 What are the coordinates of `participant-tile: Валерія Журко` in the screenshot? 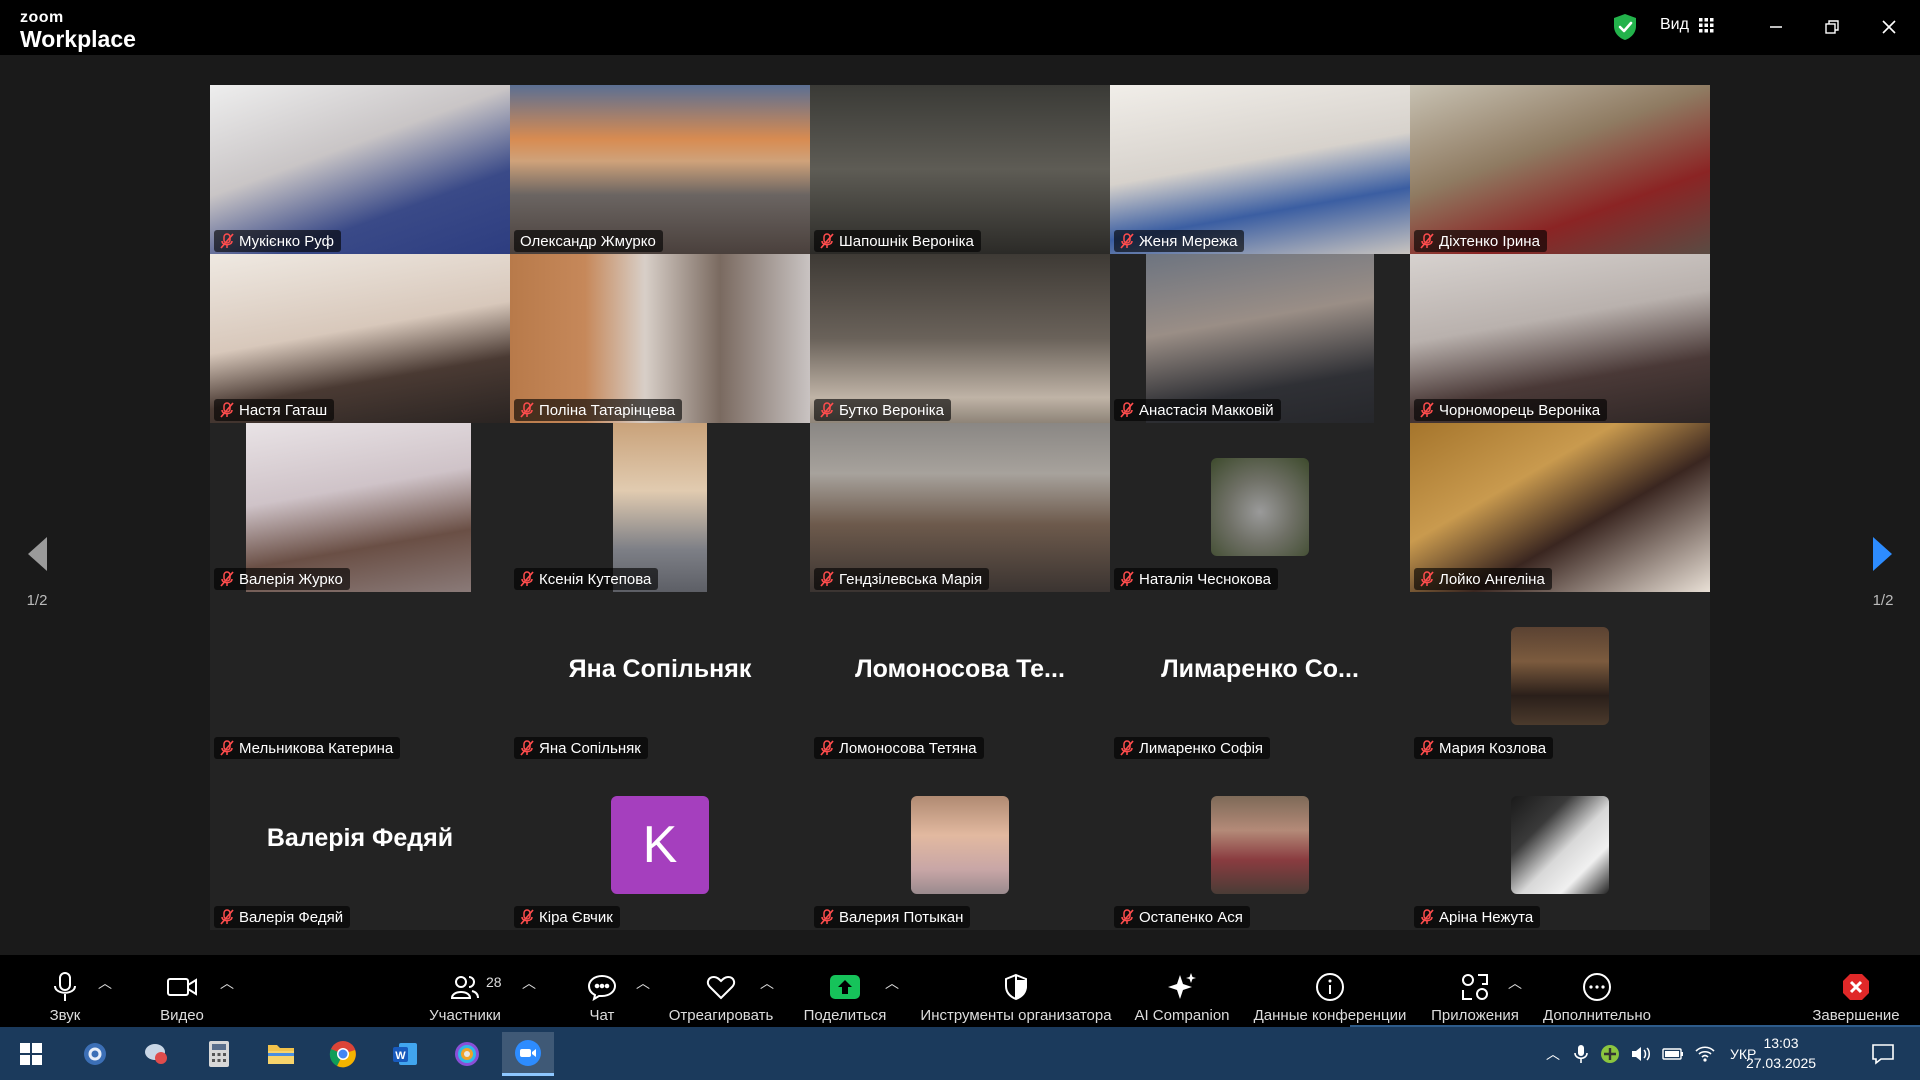 It's located at (360, 507).